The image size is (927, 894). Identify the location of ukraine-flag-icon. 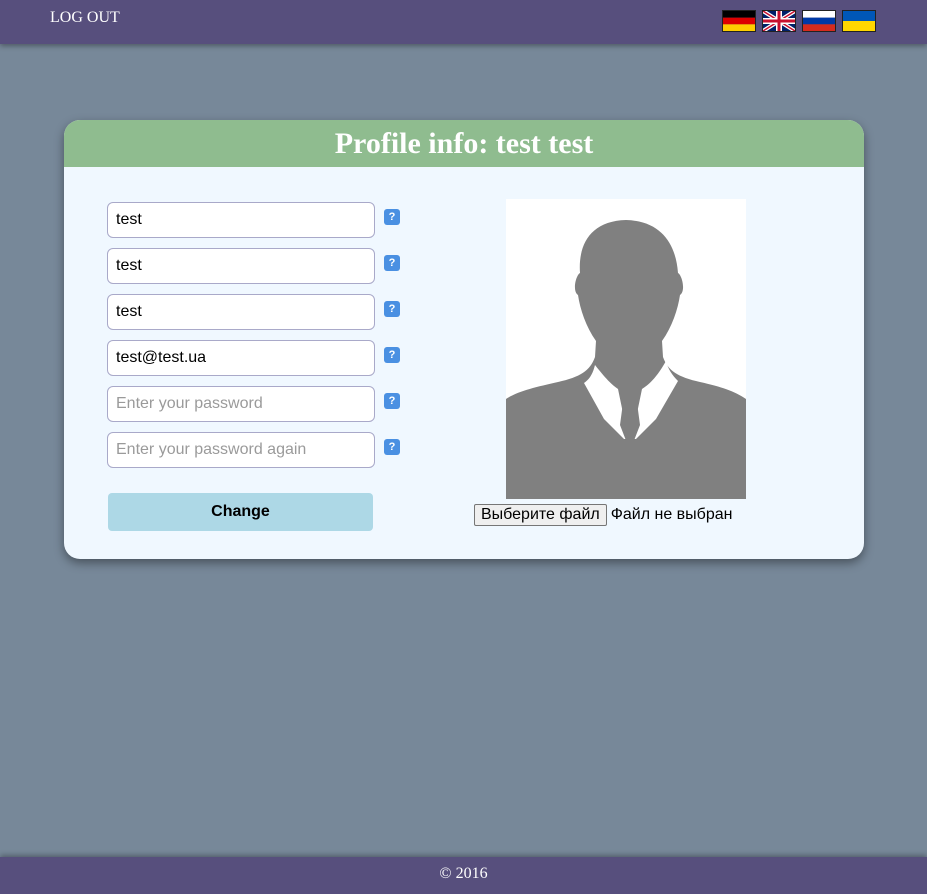
(859, 21).